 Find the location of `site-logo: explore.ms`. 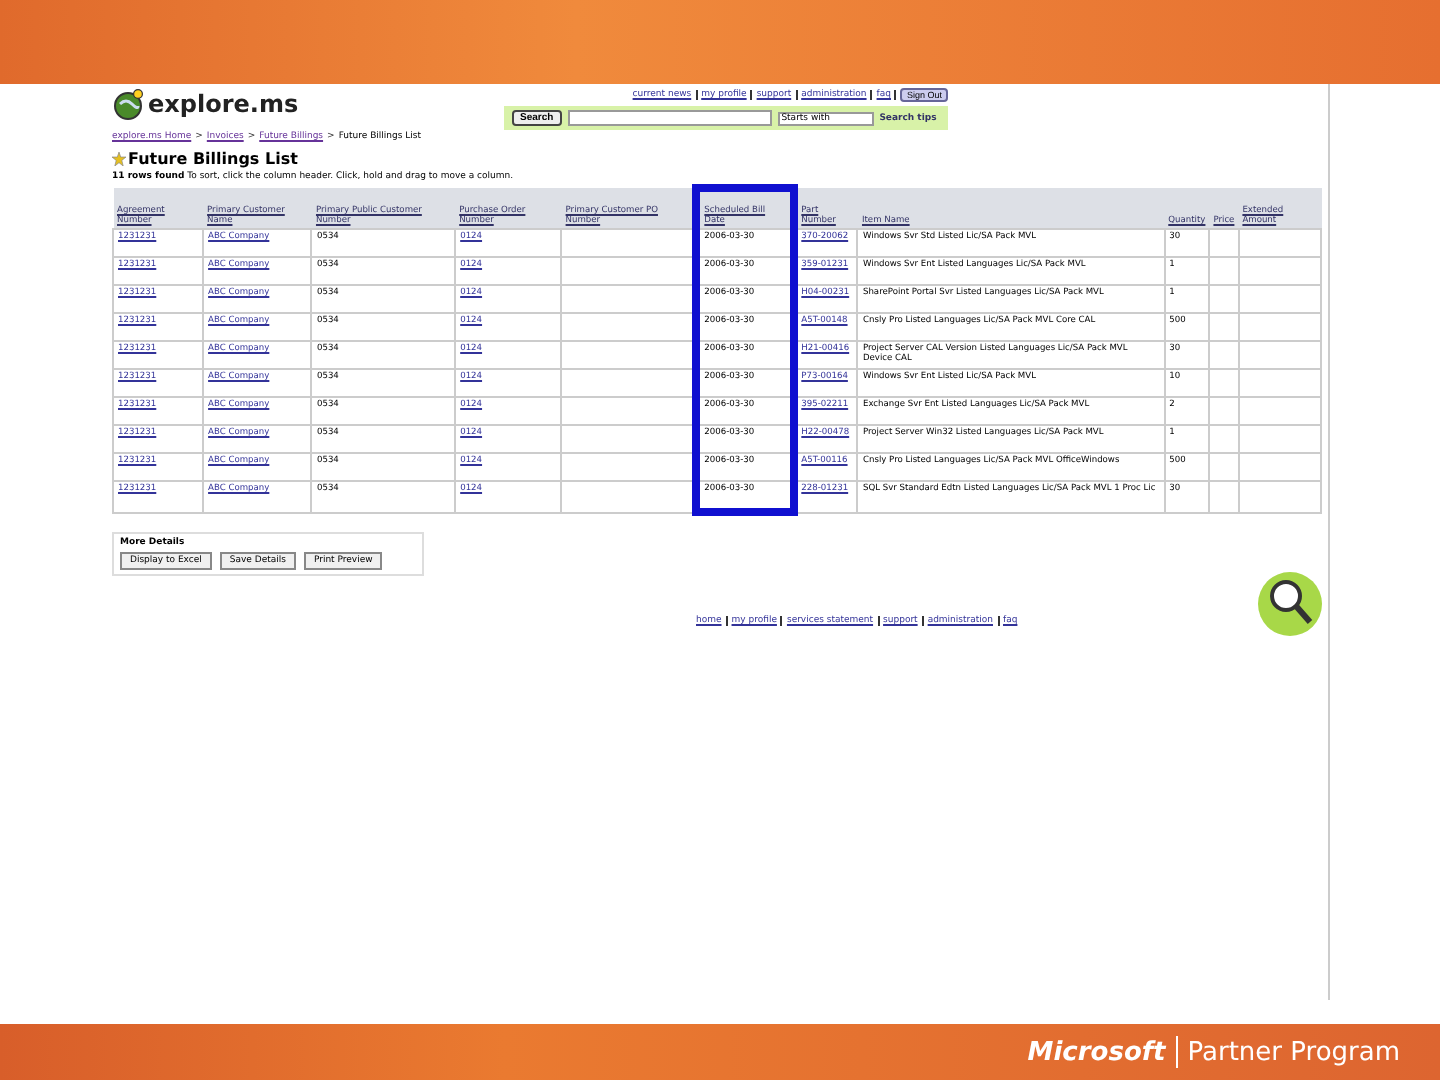

site-logo: explore.ms is located at coordinates (223, 104).